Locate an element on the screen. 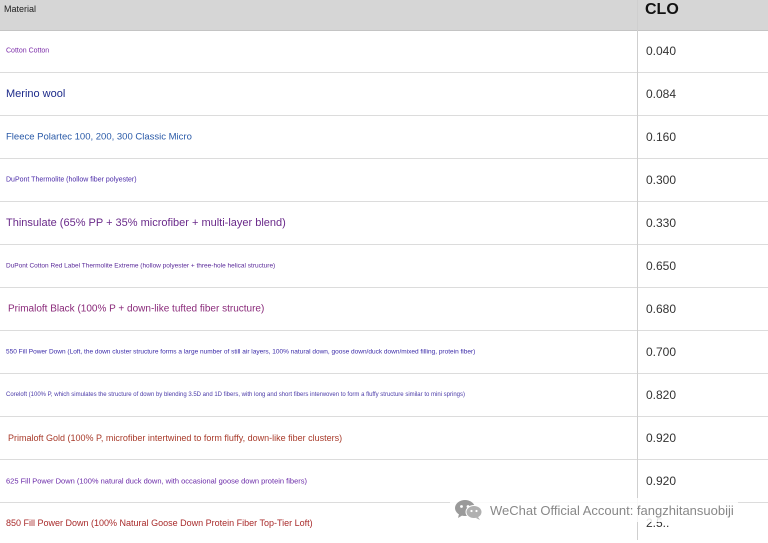 Image resolution: width=768 pixels, height=543 pixels. table-row: Cotton Cotton 0.040 is located at coordinates (384, 51).